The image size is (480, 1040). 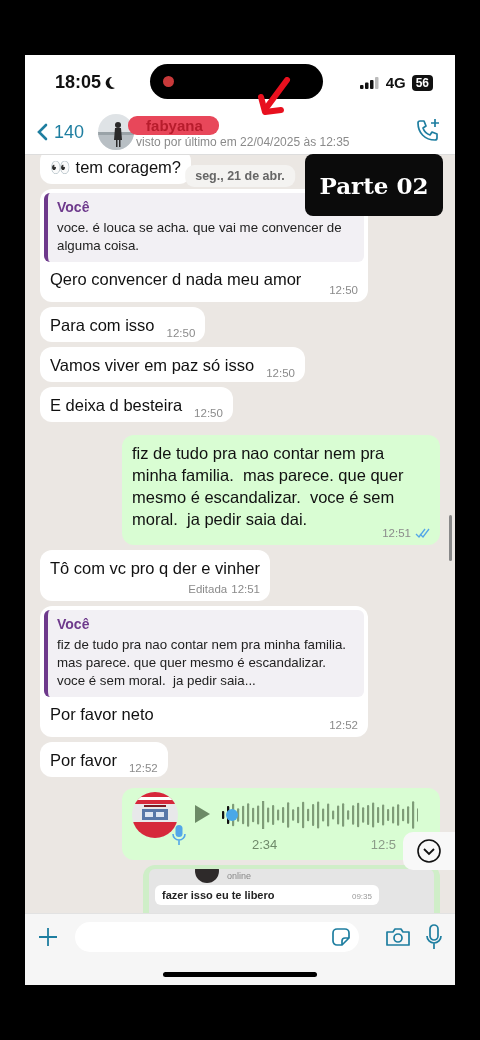 I want to click on play-icon, so click(x=202, y=814).